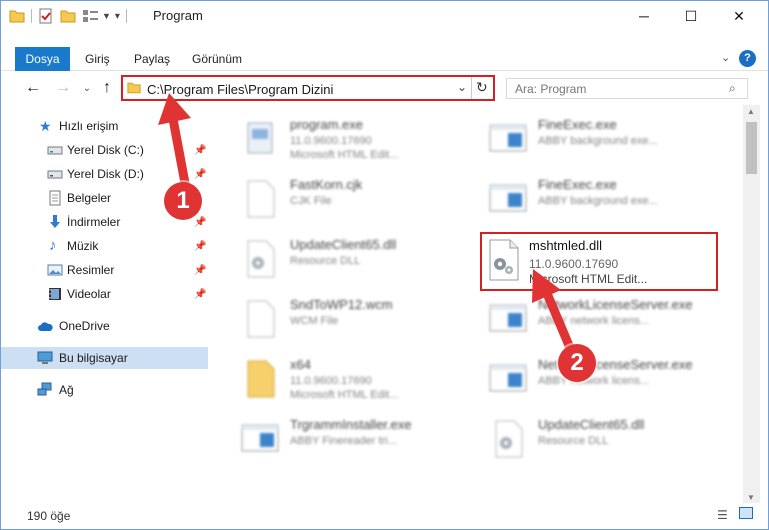 The image size is (769, 530). What do you see at coordinates (174, 109) in the screenshot?
I see `arrow-1-head` at bounding box center [174, 109].